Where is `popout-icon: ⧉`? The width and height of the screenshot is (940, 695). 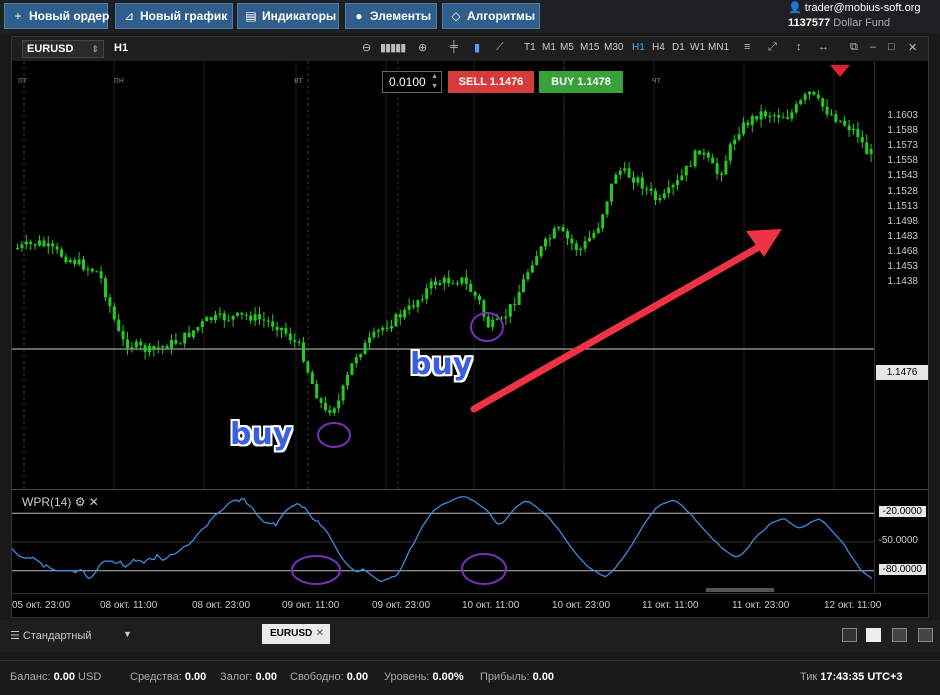
popout-icon: ⧉ is located at coordinates (854, 47).